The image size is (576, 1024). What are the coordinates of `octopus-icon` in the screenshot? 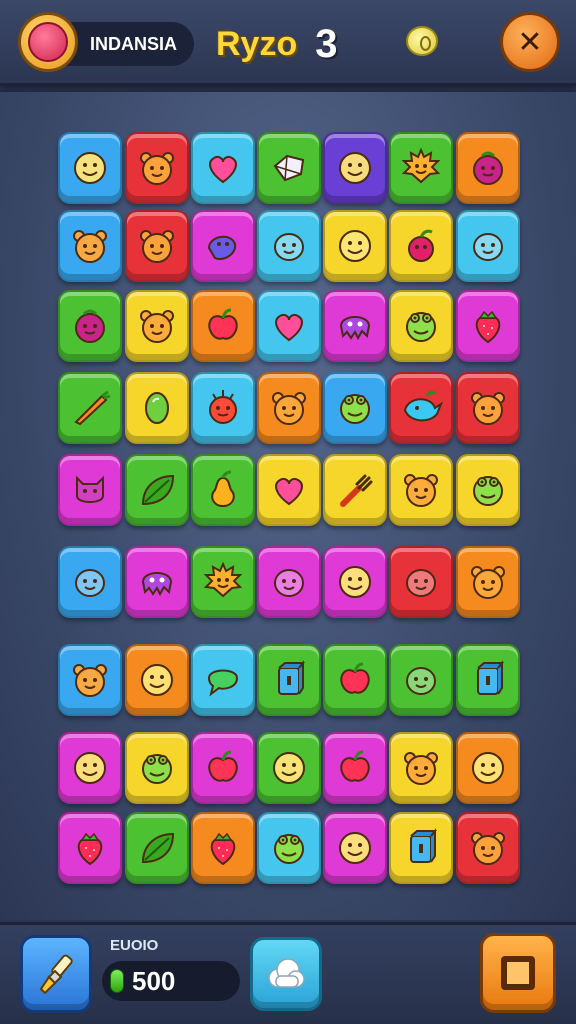 It's located at (355, 328).